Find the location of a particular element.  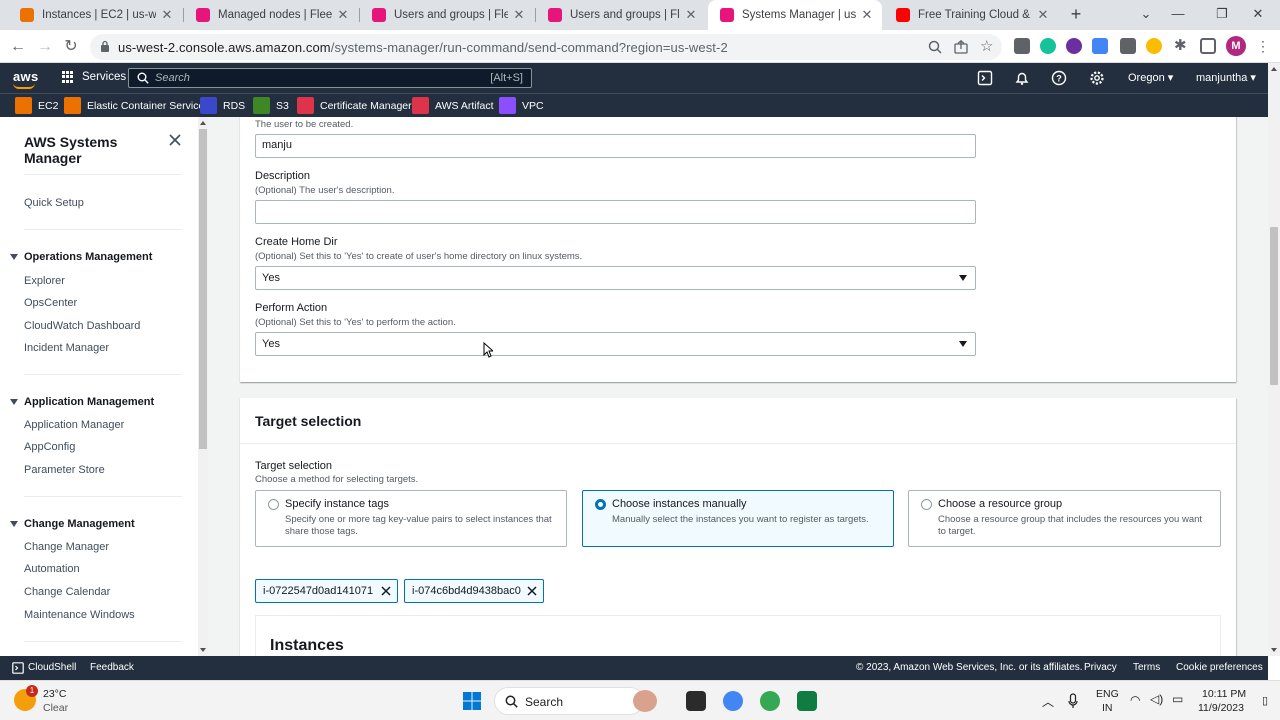

language-indicator: ENG is located at coordinates (1107, 694).